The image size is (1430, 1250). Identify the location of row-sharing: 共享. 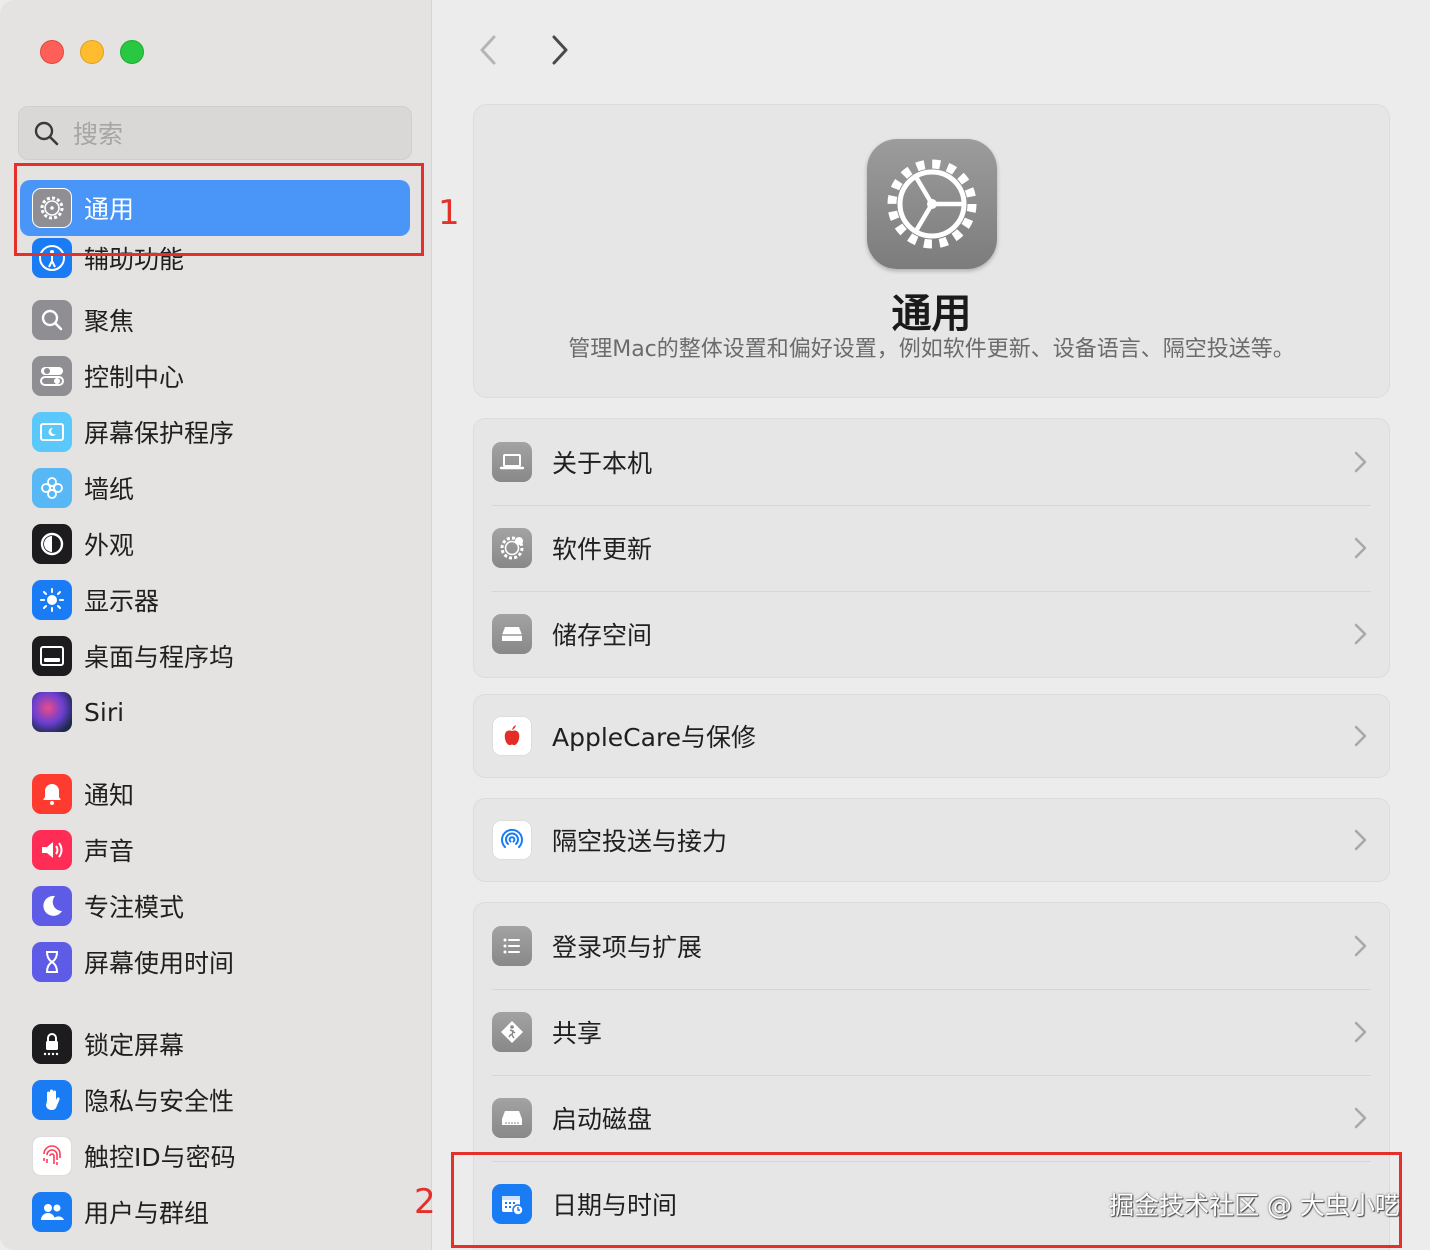
(931, 1032).